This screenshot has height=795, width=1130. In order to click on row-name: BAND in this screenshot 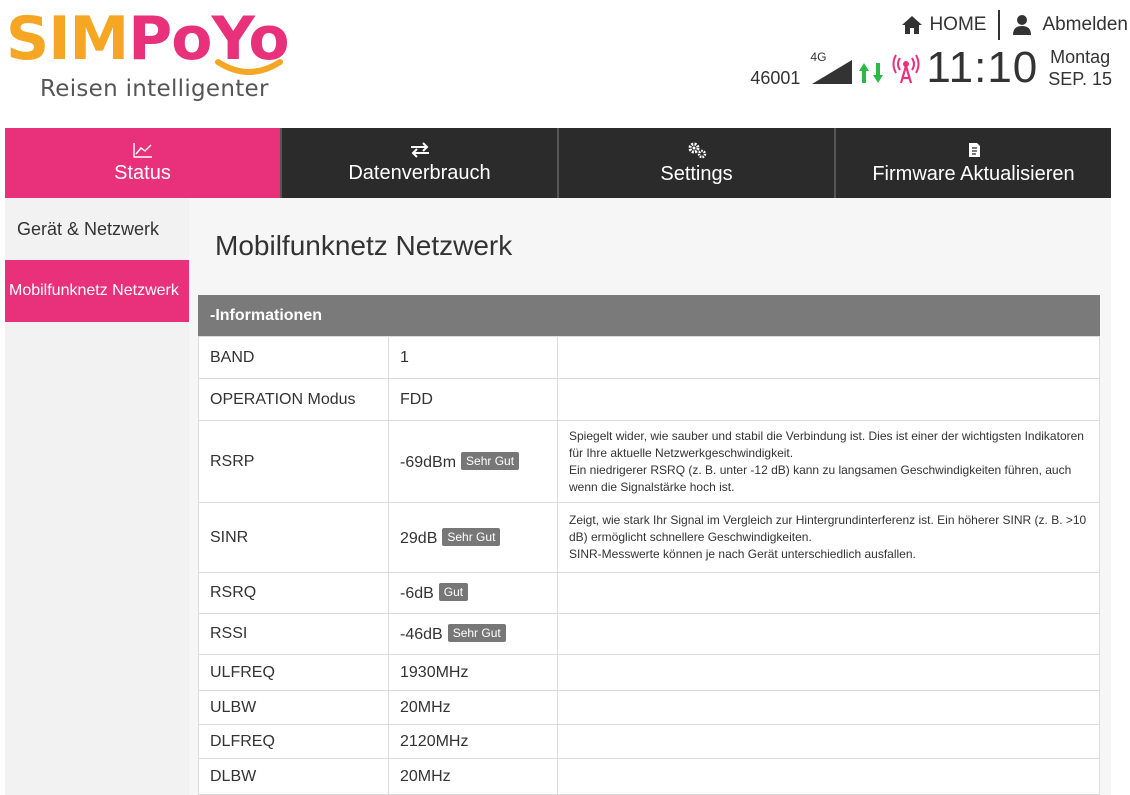, I will do `click(293, 357)`.